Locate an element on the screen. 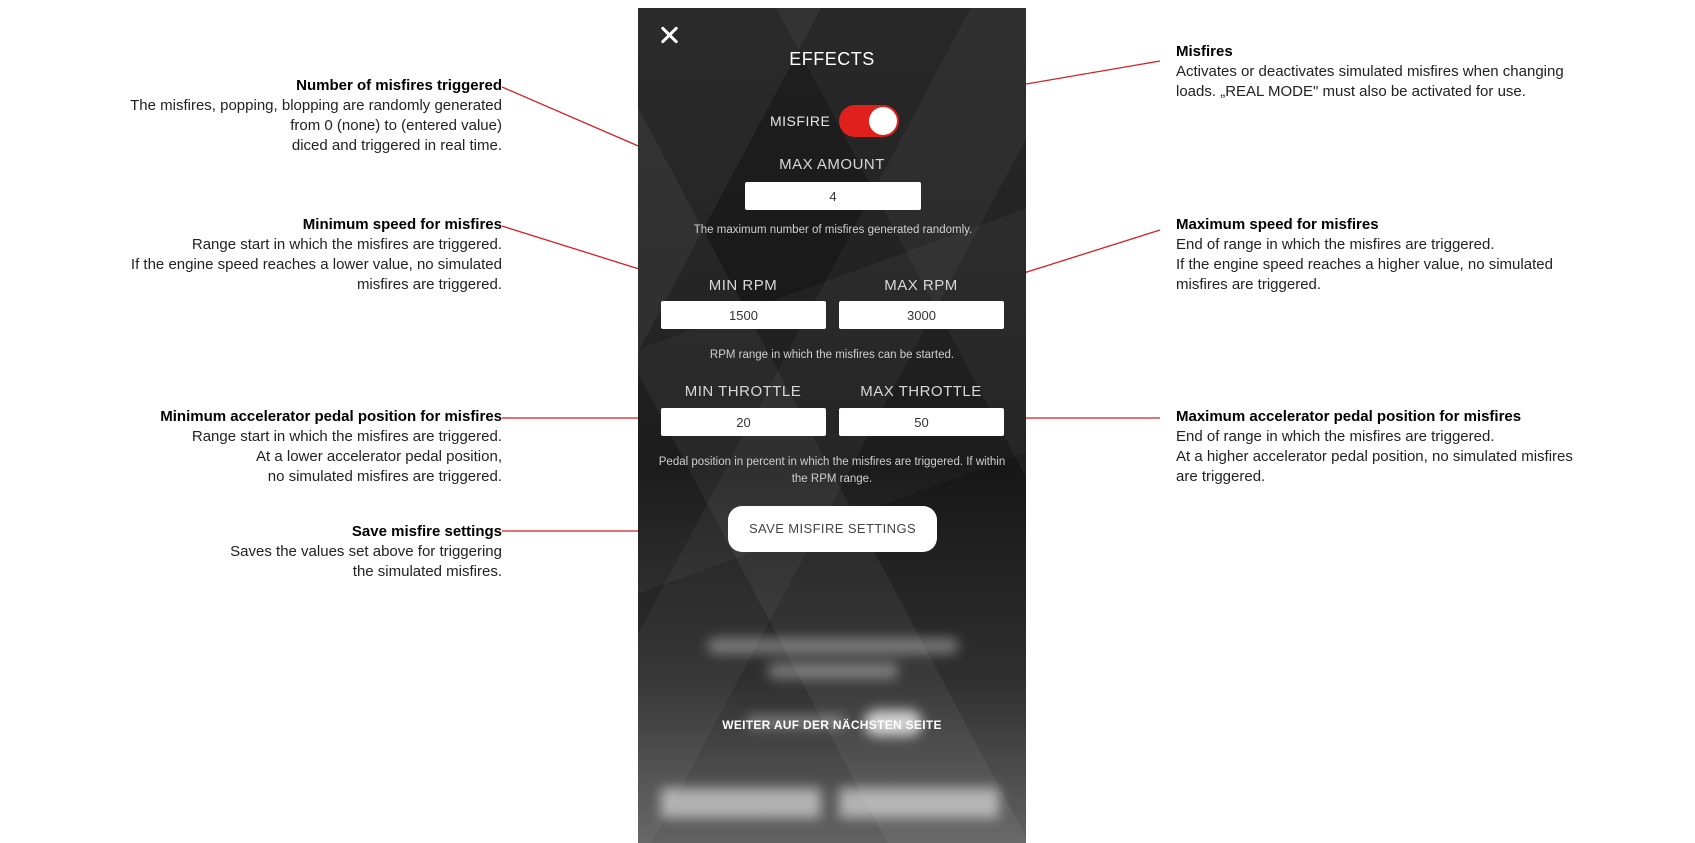 The image size is (1695, 843). blurred-input-left is located at coordinates (741, 803).